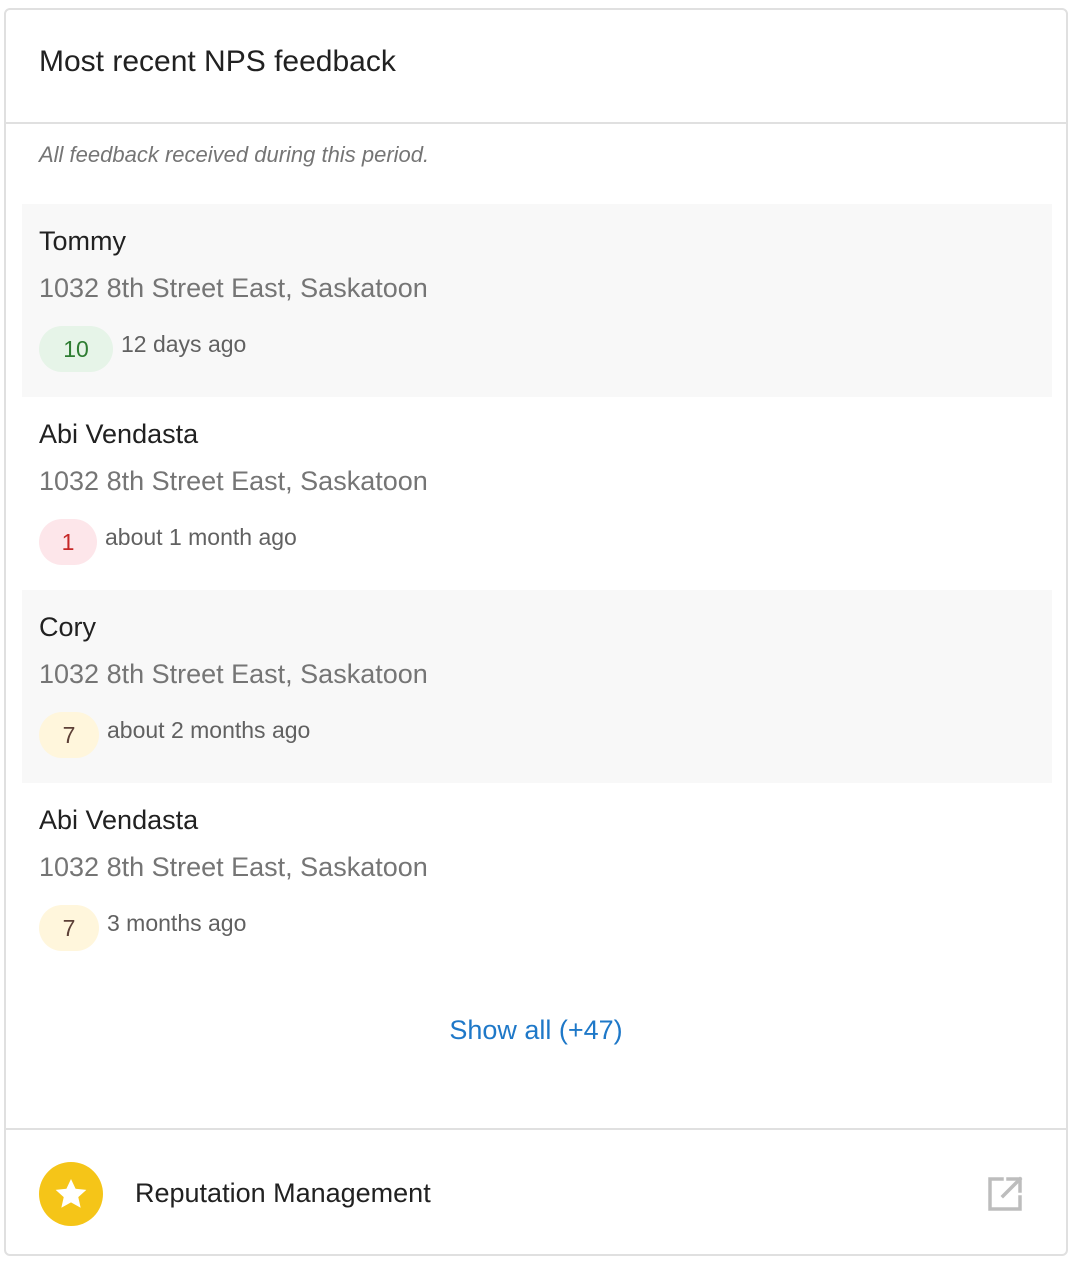  Describe the element at coordinates (536, 1191) in the screenshot. I see `card-footer: Reputation Management` at that location.